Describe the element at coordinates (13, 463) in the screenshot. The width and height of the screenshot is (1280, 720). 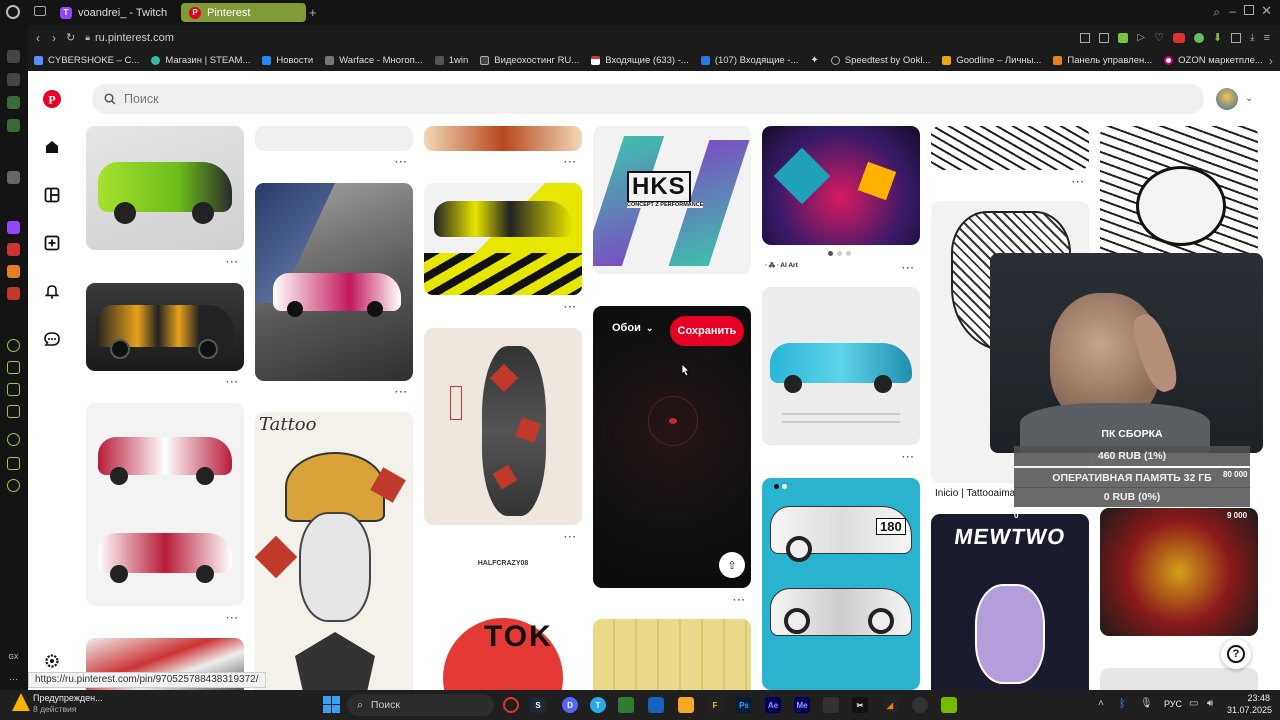
I see `extensions-icon` at that location.